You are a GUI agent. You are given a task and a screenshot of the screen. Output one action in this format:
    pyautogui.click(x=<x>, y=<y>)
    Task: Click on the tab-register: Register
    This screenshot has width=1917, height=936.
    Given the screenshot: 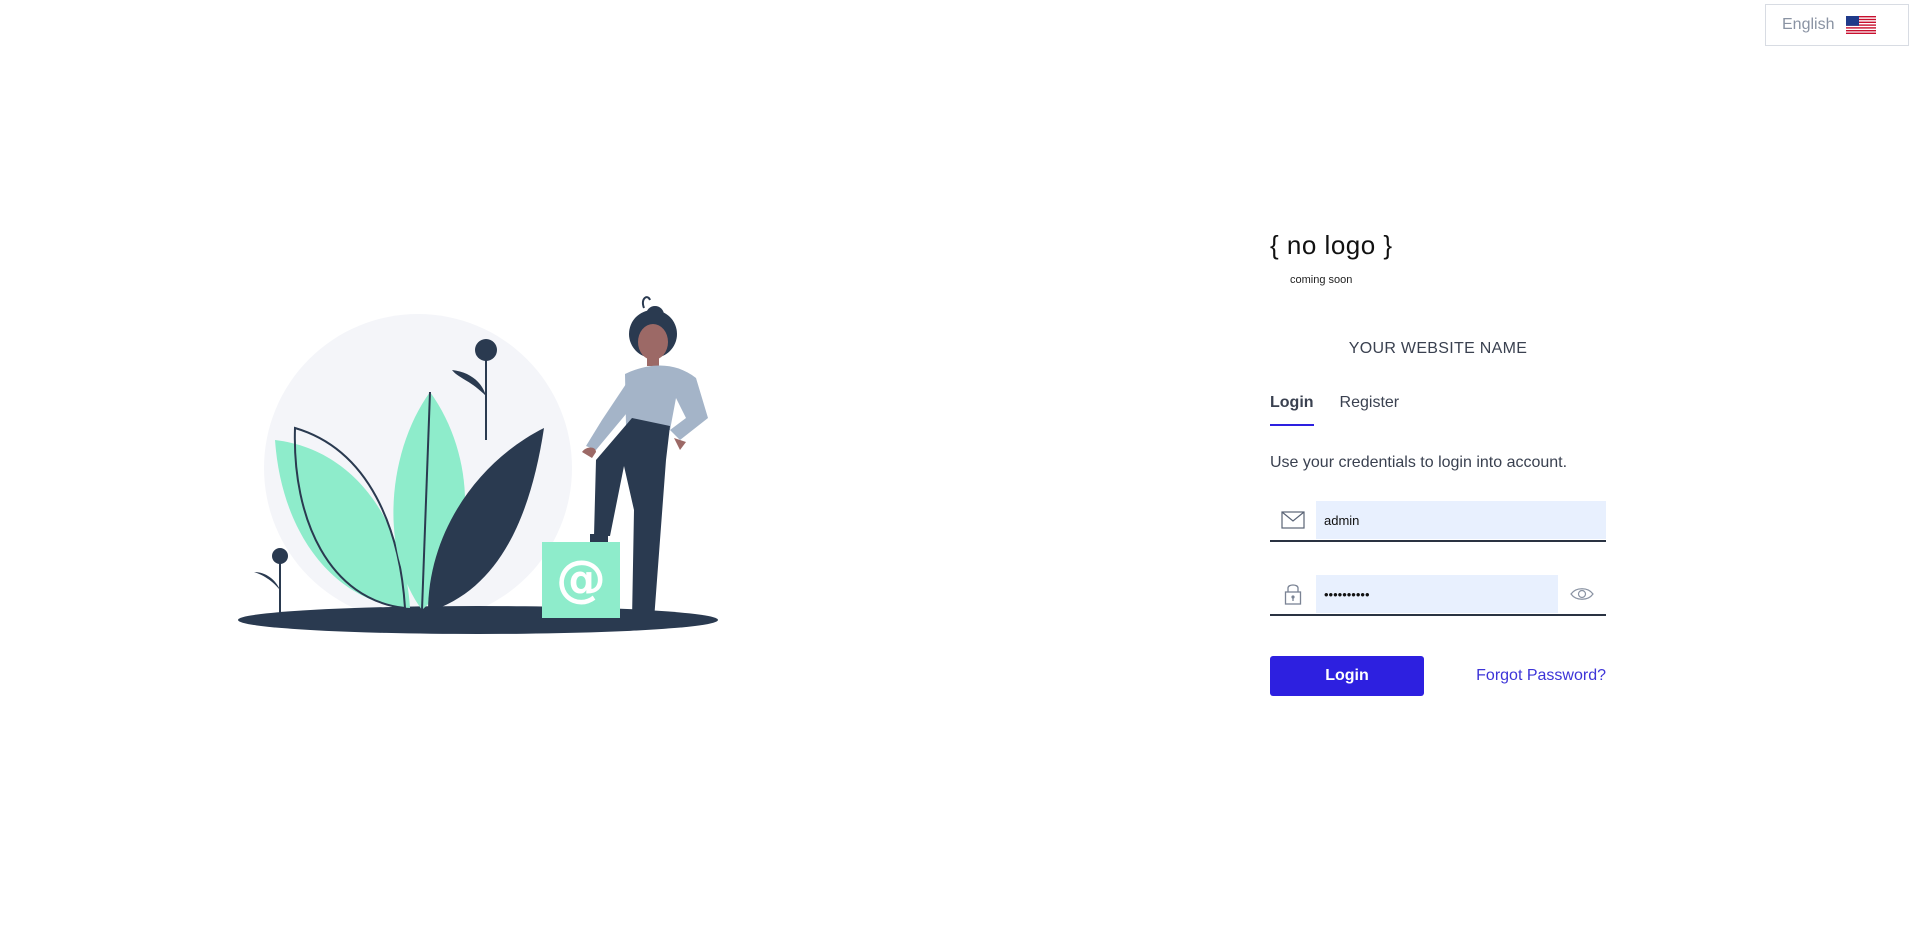 What is the action you would take?
    pyautogui.click(x=1370, y=410)
    